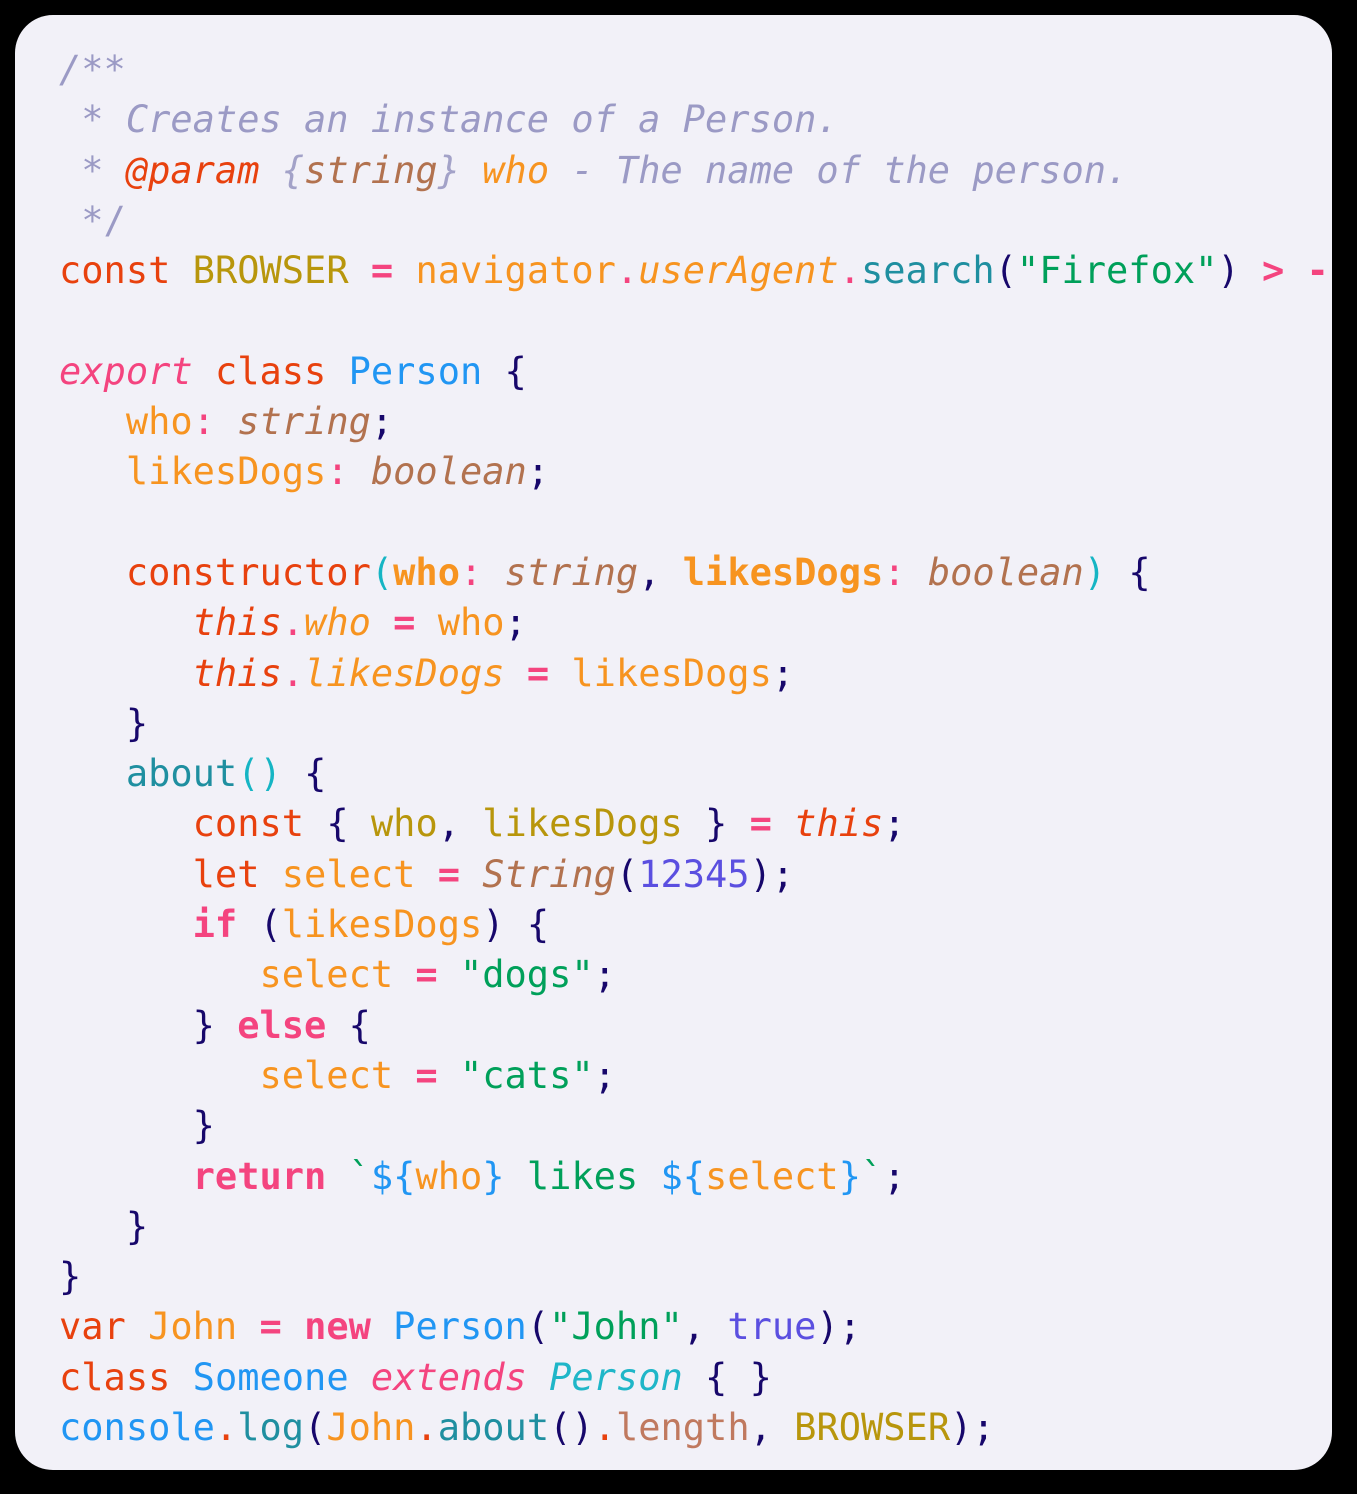 This screenshot has height=1494, width=1357. I want to click on keyword-new: new, so click(337, 1327).